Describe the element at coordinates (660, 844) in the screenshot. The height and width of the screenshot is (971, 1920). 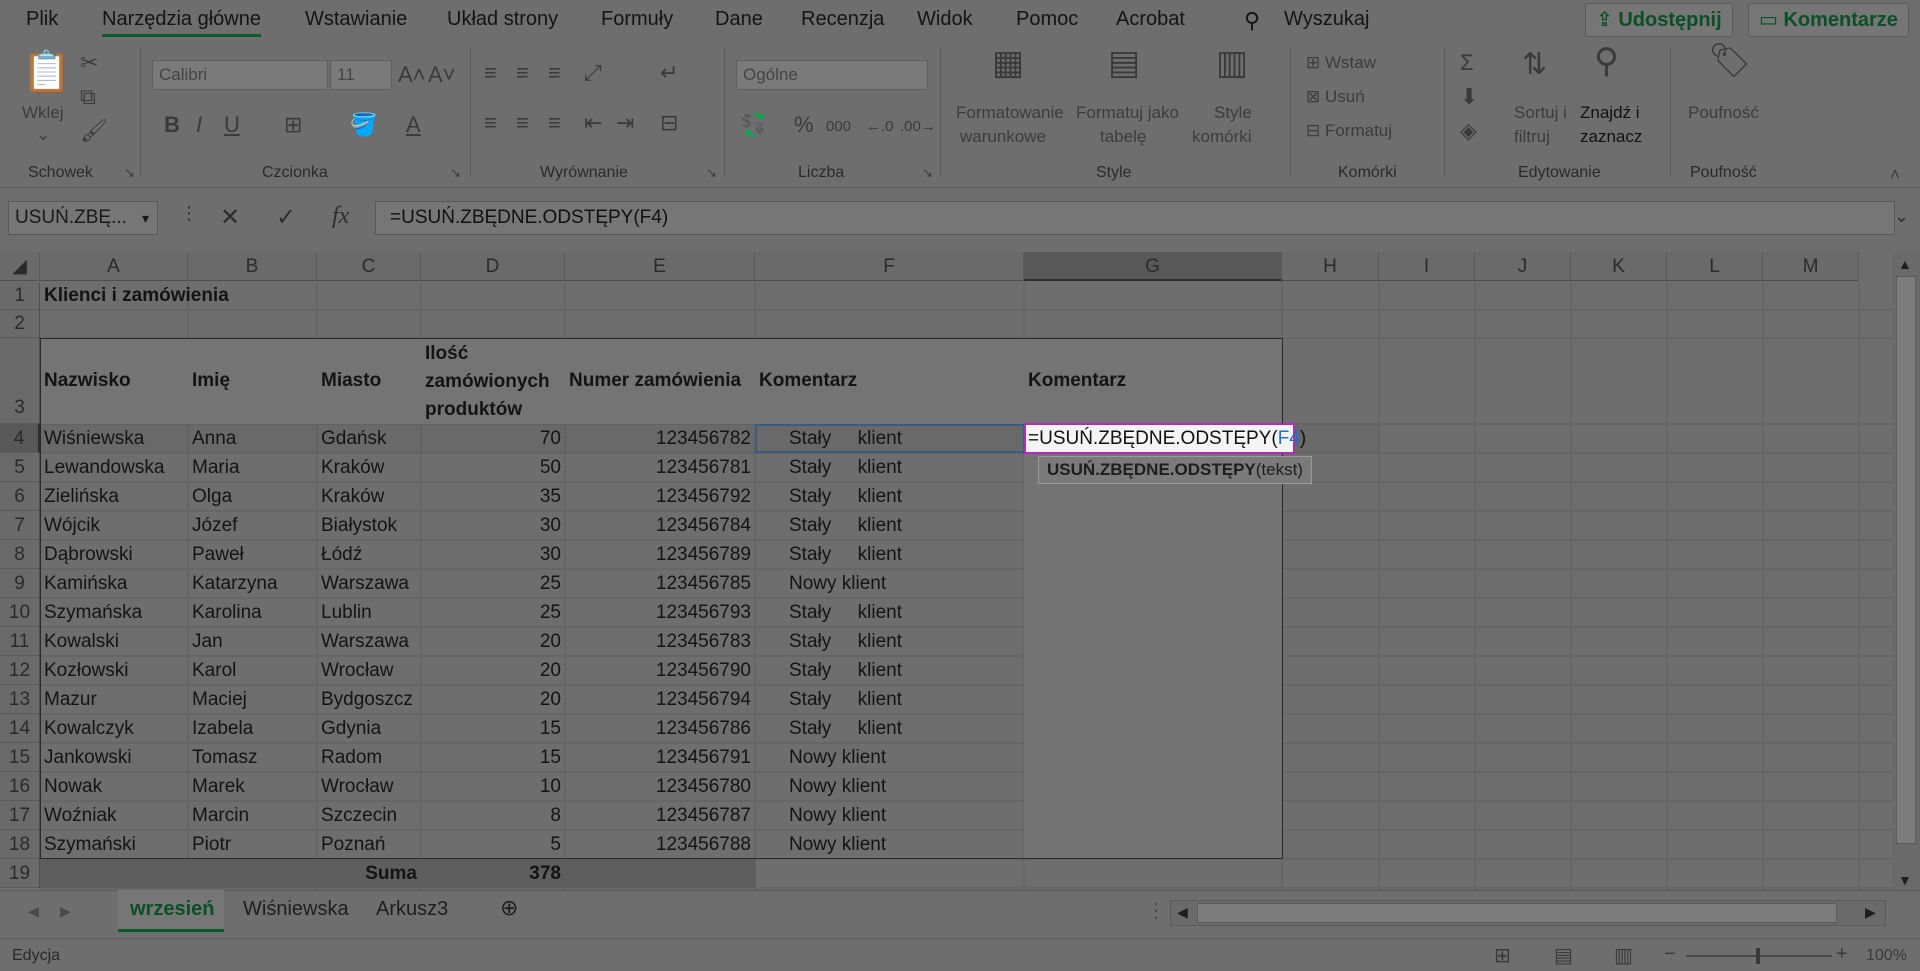
I see `cell-order: 123456788` at that location.